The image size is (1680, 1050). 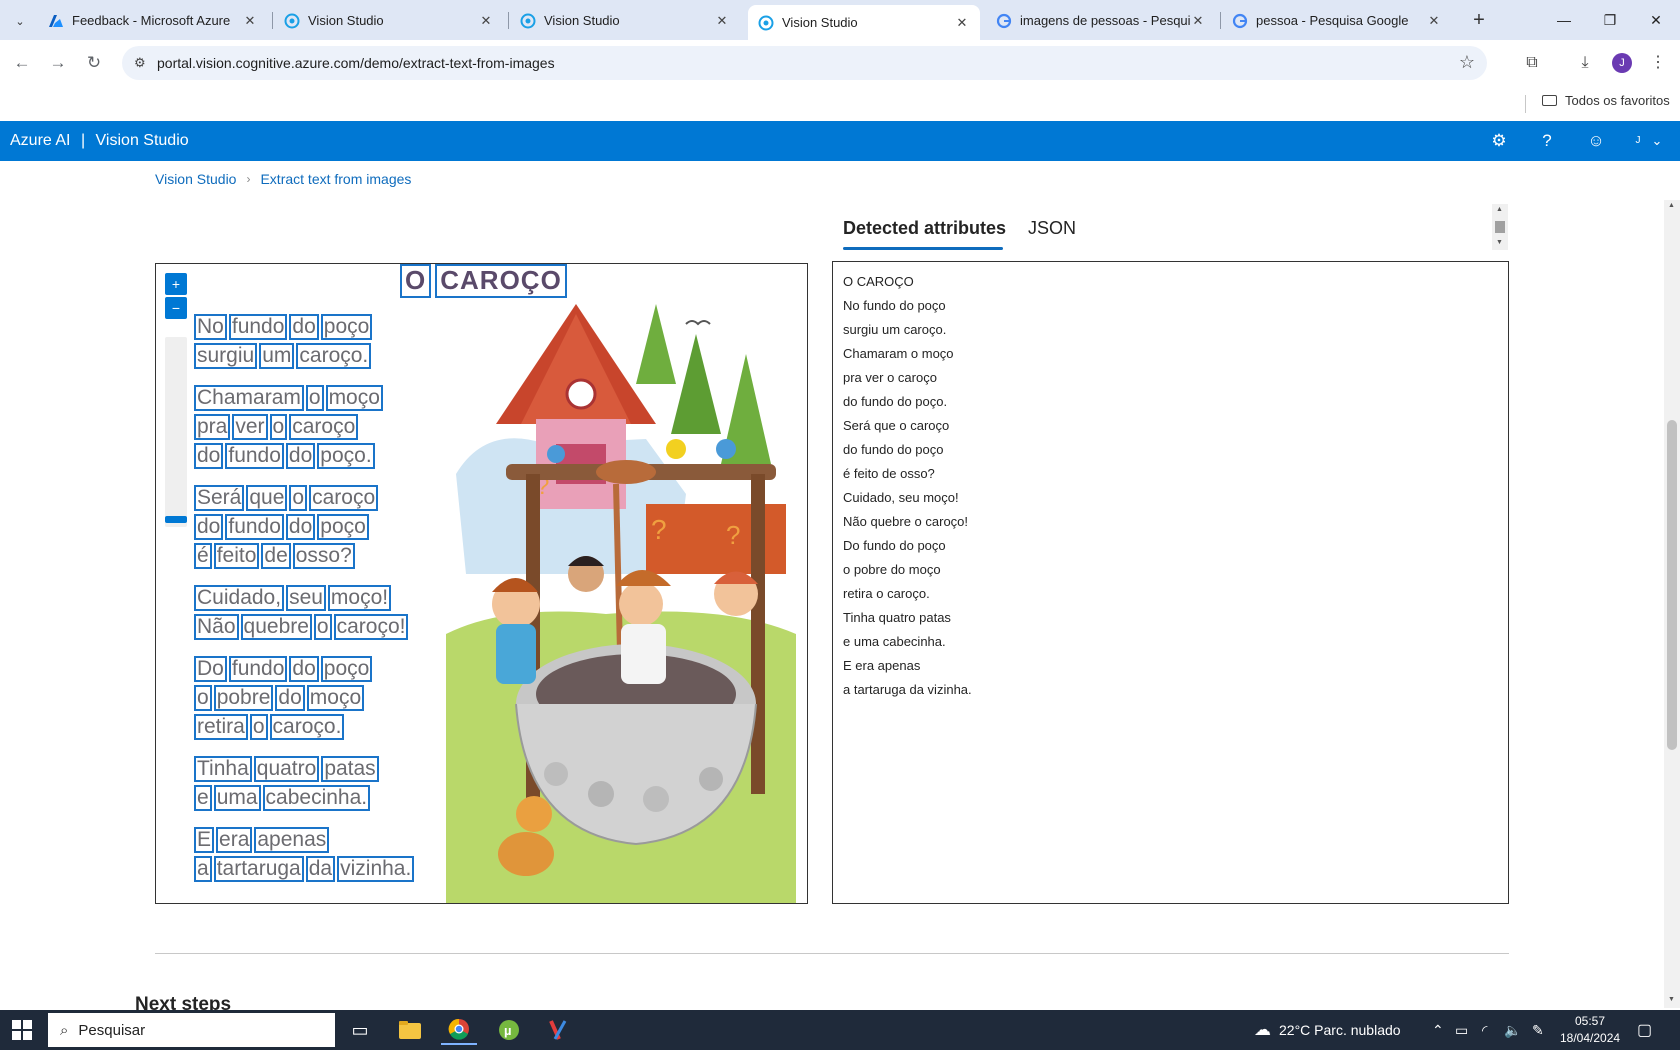 What do you see at coordinates (203, 798) in the screenshot?
I see `ocr-word-box: e` at bounding box center [203, 798].